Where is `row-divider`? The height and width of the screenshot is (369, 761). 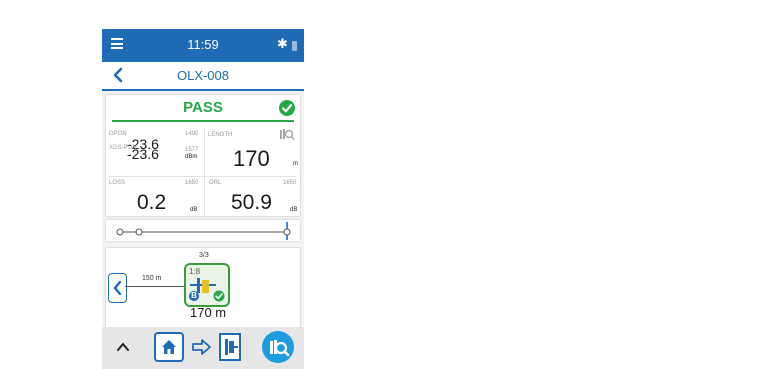
row-divider is located at coordinates (203, 176).